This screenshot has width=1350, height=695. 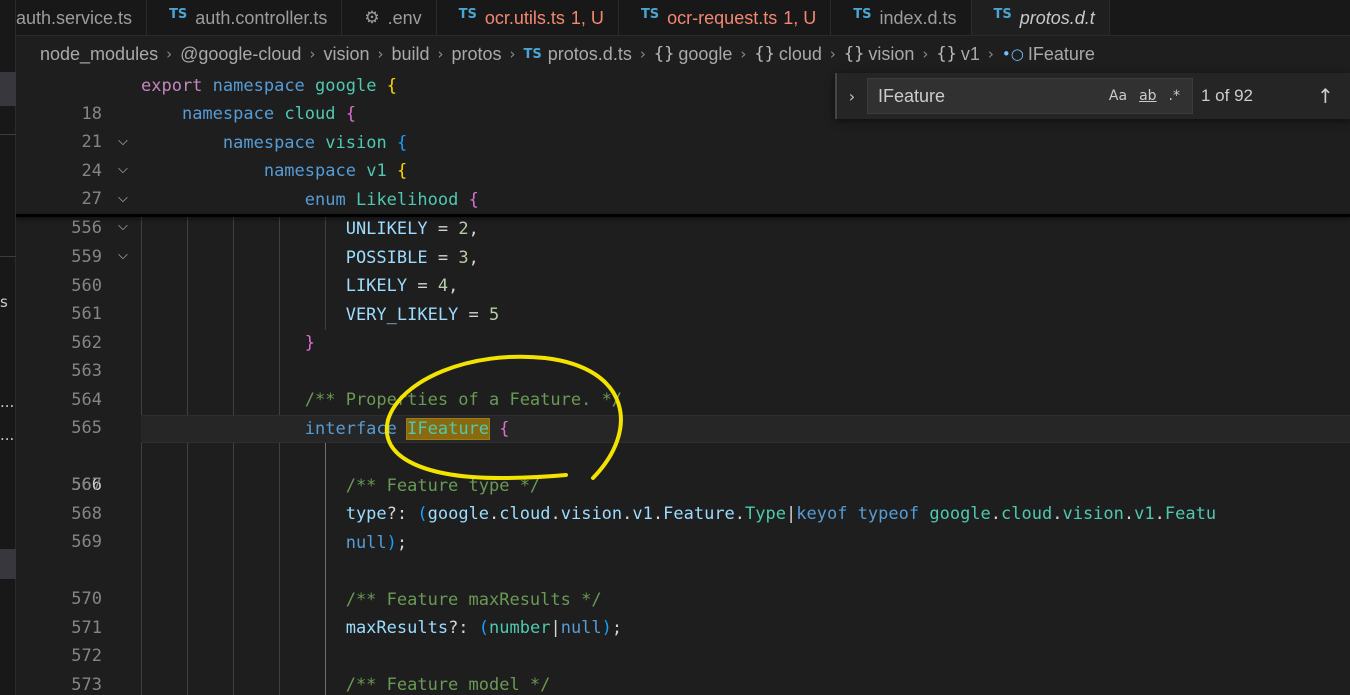 What do you see at coordinates (335, 171) in the screenshot?
I see `code-text: namespace v1 {` at bounding box center [335, 171].